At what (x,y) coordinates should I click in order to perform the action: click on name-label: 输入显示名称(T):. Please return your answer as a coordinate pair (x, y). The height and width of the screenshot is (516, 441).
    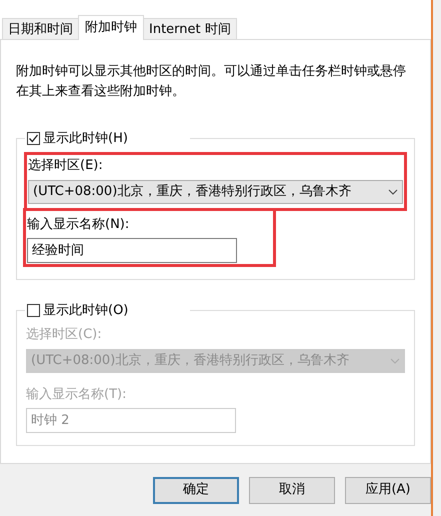
    Looking at the image, I should click on (77, 395).